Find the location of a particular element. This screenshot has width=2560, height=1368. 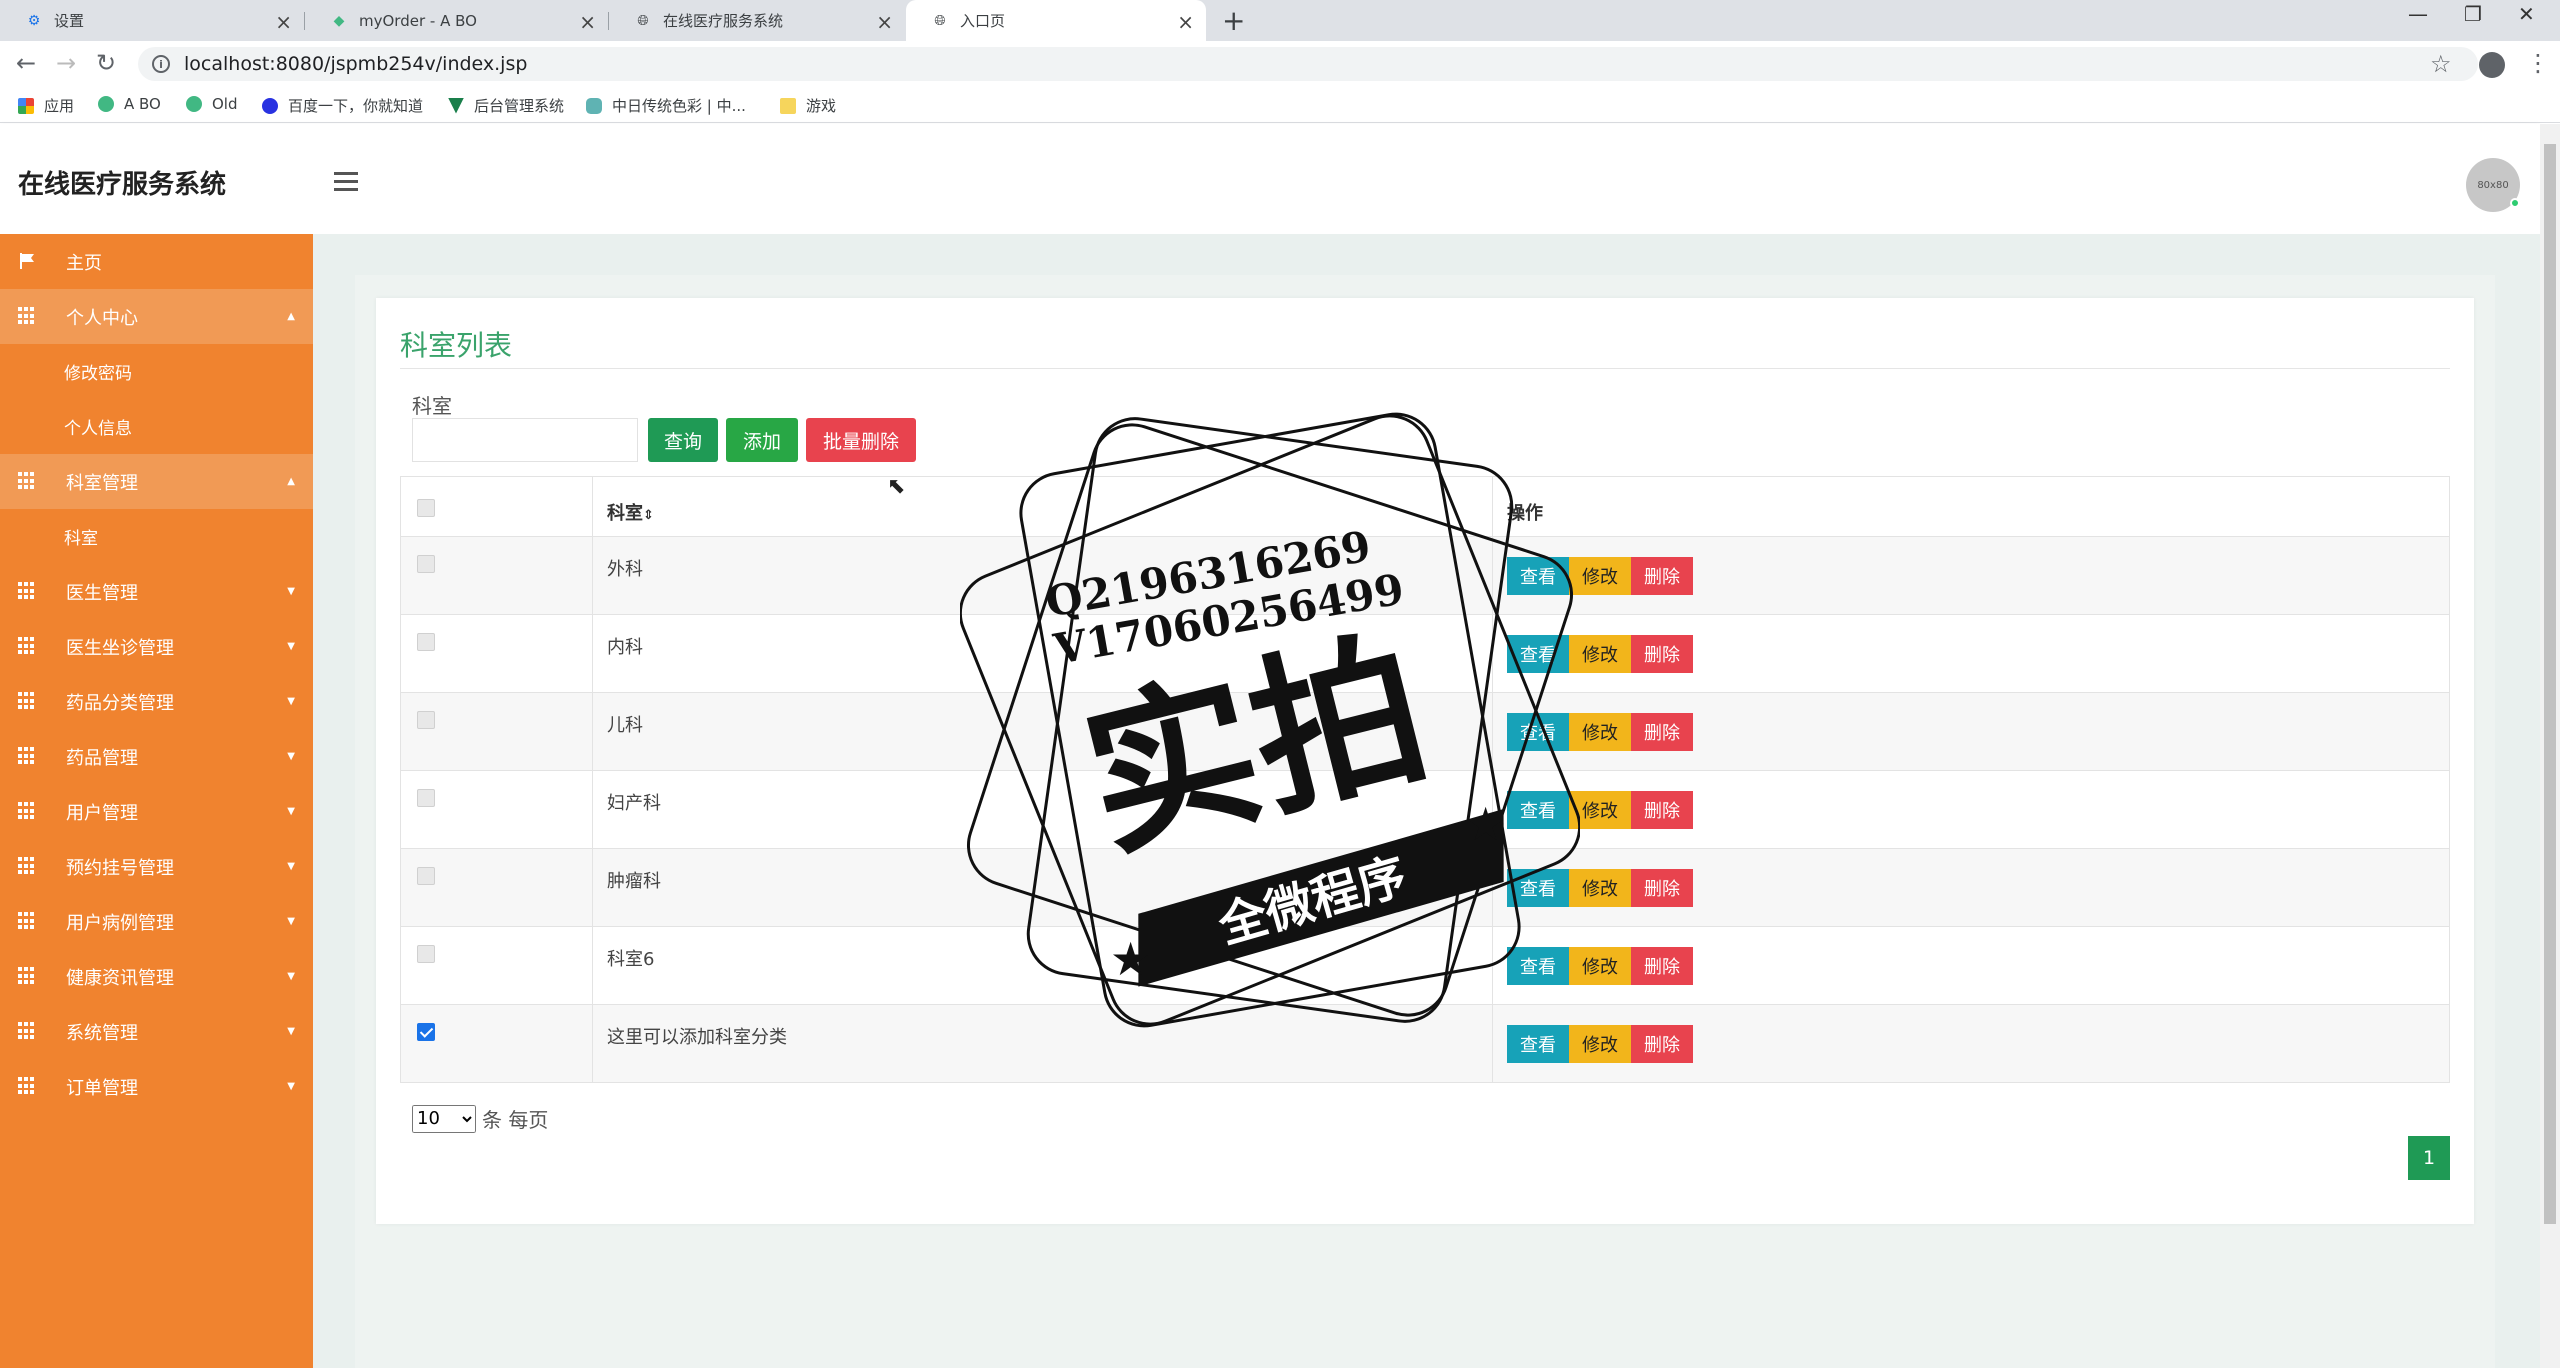

new-tab-button: + is located at coordinates (1233, 20).